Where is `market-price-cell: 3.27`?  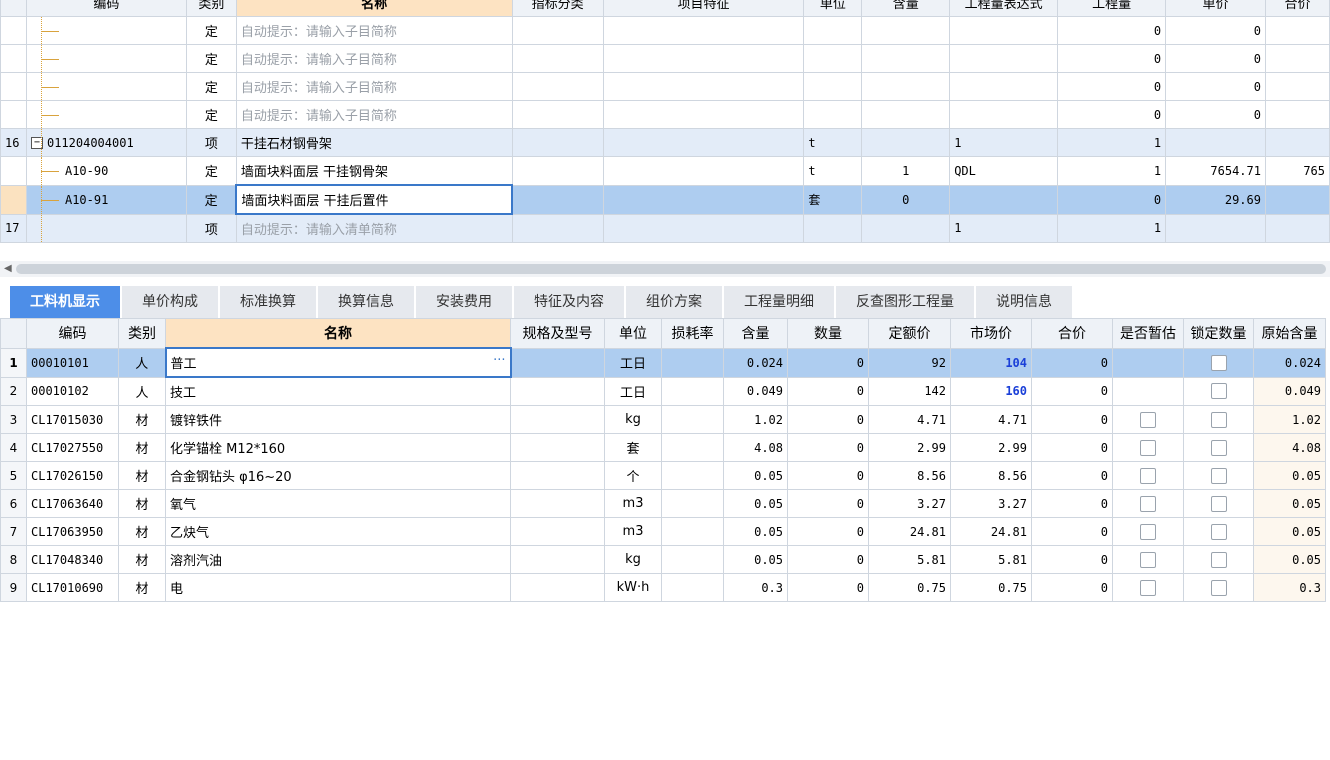 market-price-cell: 3.27 is located at coordinates (991, 503).